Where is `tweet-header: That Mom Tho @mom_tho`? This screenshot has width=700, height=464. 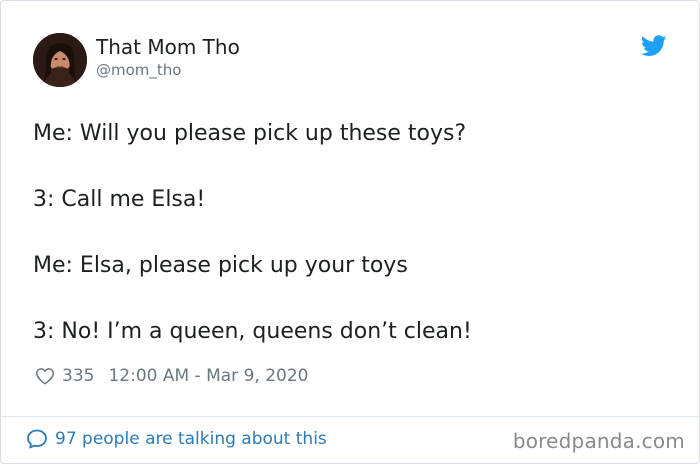
tweet-header: That Mom Tho @mom_tho is located at coordinates (356, 61).